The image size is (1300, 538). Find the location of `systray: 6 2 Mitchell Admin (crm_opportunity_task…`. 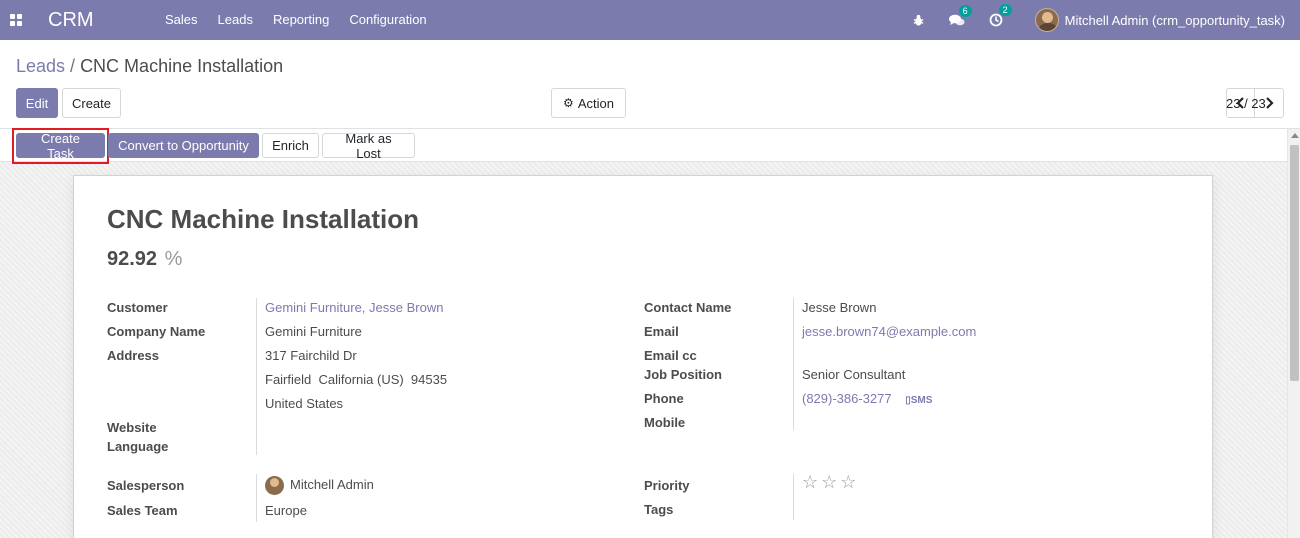

systray: 6 2 Mitchell Admin (crm_opportunity_task… is located at coordinates (1100, 20).